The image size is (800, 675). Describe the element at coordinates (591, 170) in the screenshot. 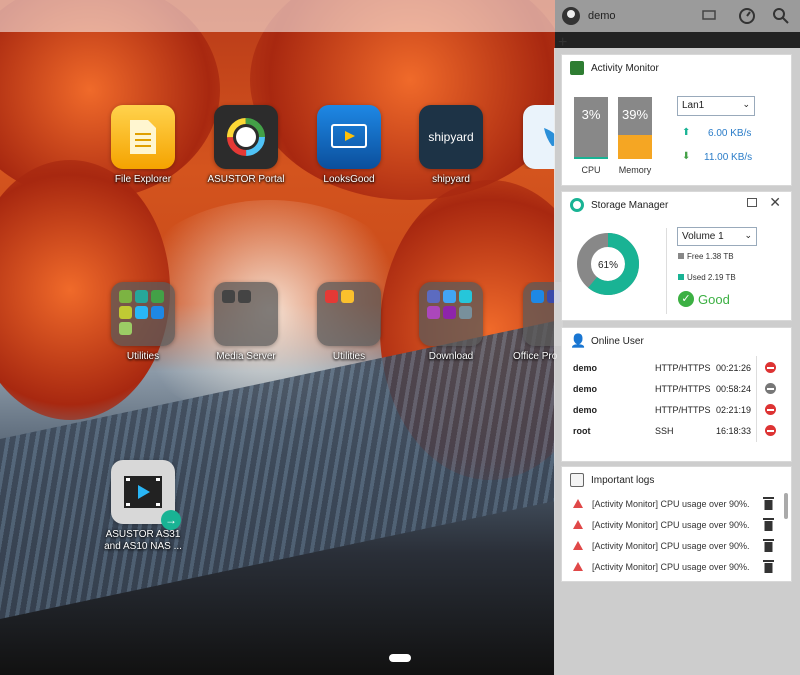

I see `cpu-label: CPU` at that location.